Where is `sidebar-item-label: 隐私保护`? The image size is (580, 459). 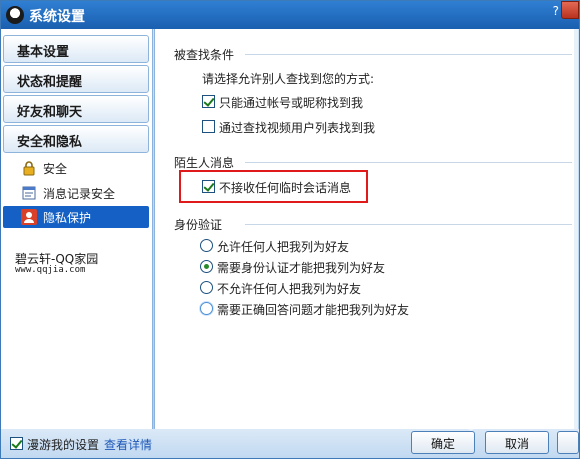
sidebar-item-label: 隐私保护 is located at coordinates (67, 218).